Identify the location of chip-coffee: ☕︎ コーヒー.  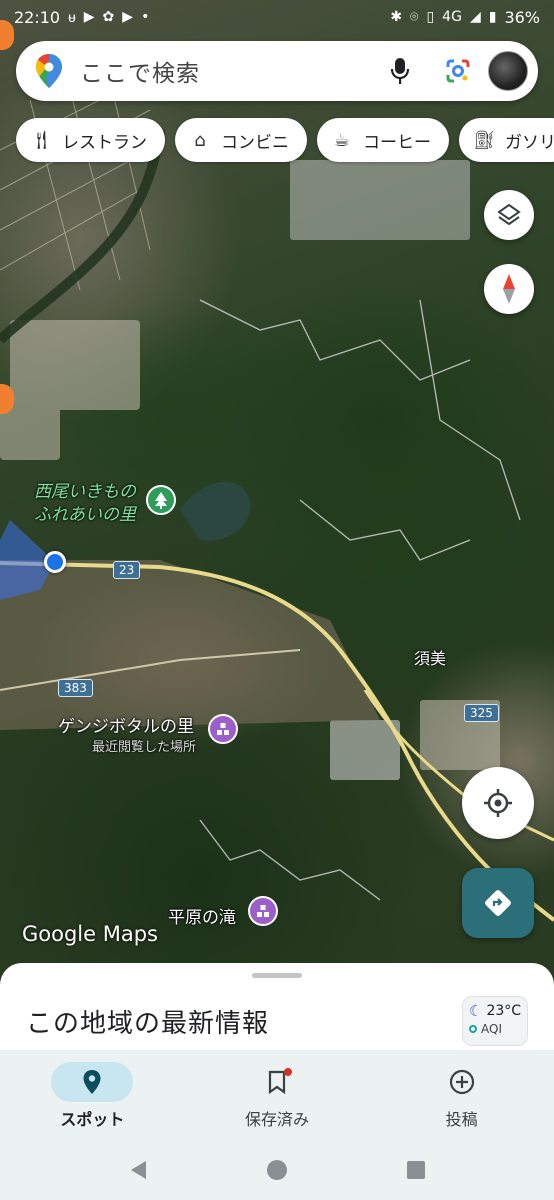
(383, 140).